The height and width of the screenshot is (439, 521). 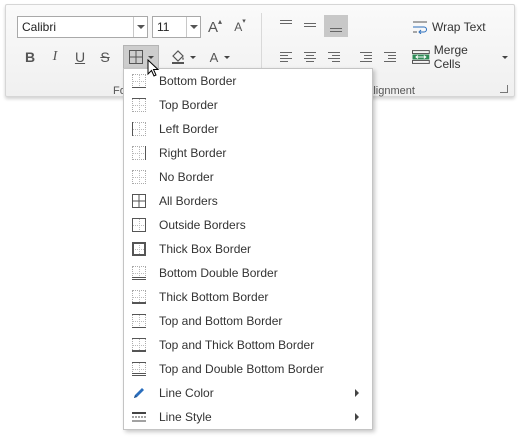 What do you see at coordinates (221, 321) in the screenshot?
I see `menu-item-label: Top and Bottom Border` at bounding box center [221, 321].